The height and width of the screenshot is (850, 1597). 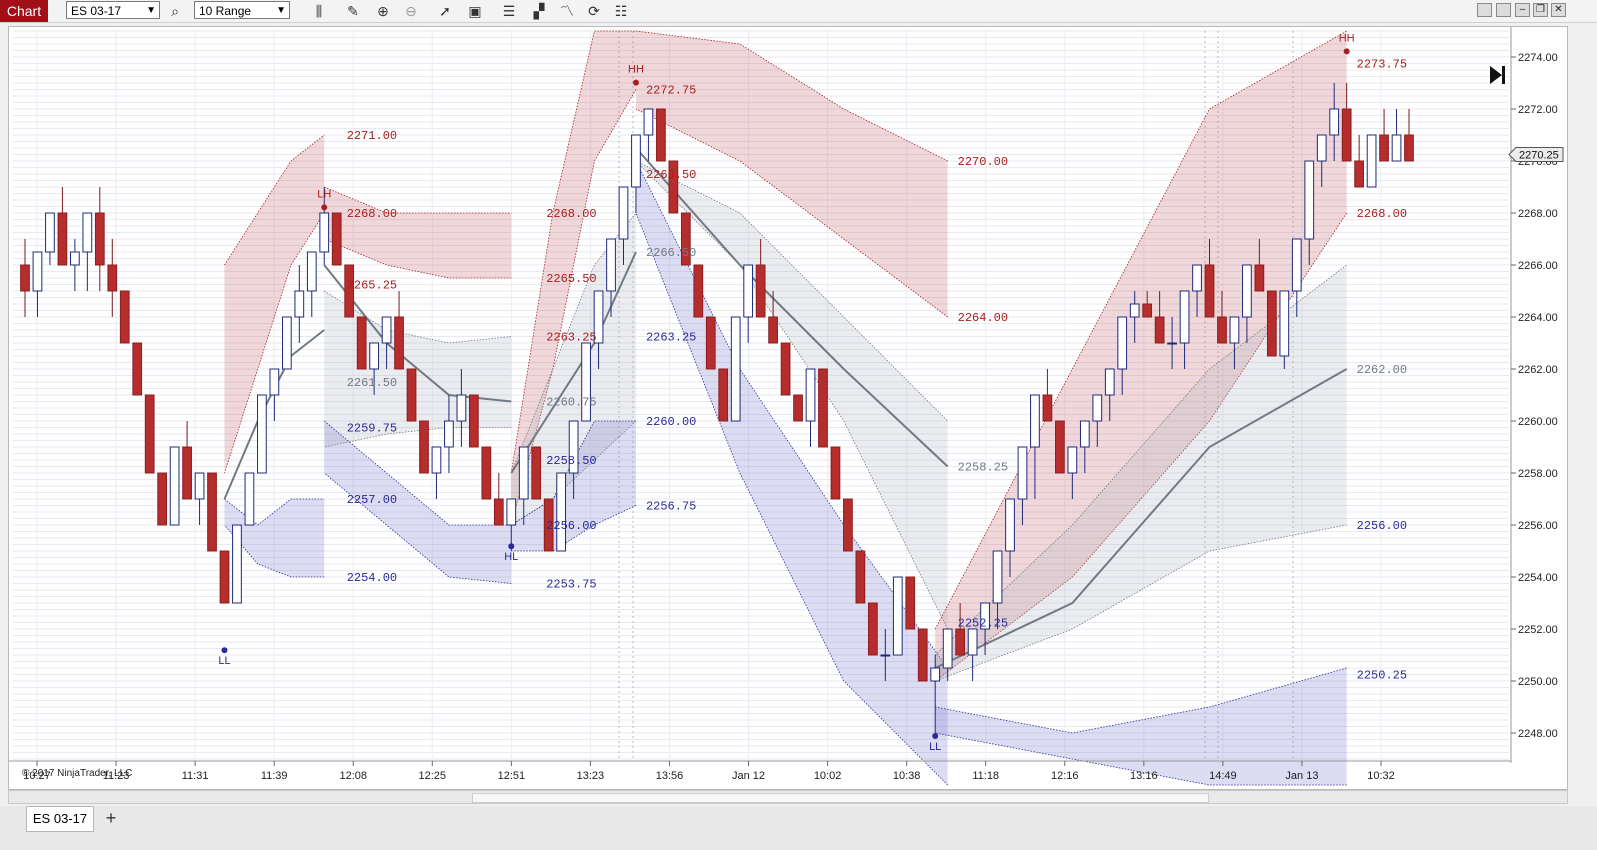 What do you see at coordinates (983, 468) in the screenshot?
I see `level-label: 2258.25` at bounding box center [983, 468].